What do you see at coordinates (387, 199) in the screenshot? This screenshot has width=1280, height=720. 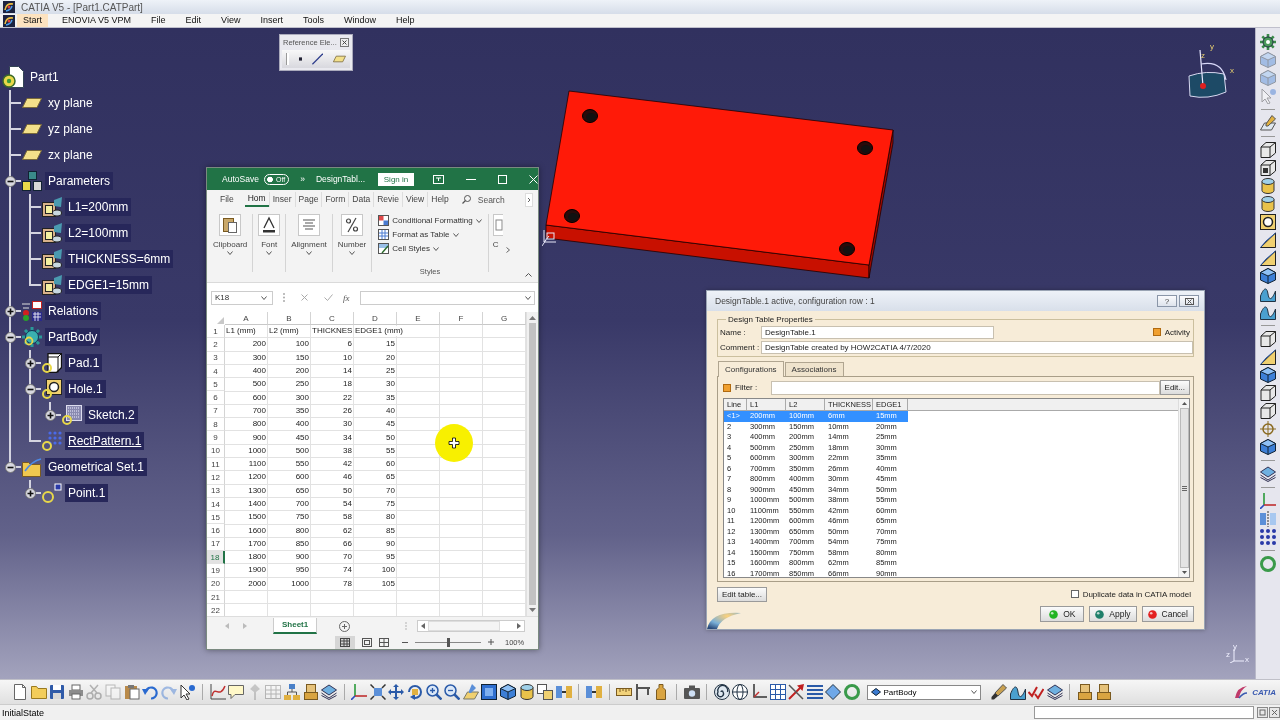 I see `ribbon-tab: Revie` at bounding box center [387, 199].